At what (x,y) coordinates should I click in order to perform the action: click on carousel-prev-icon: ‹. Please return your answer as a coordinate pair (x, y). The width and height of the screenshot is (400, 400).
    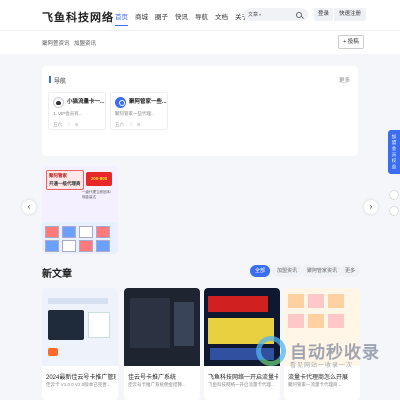
    Looking at the image, I should click on (29, 207).